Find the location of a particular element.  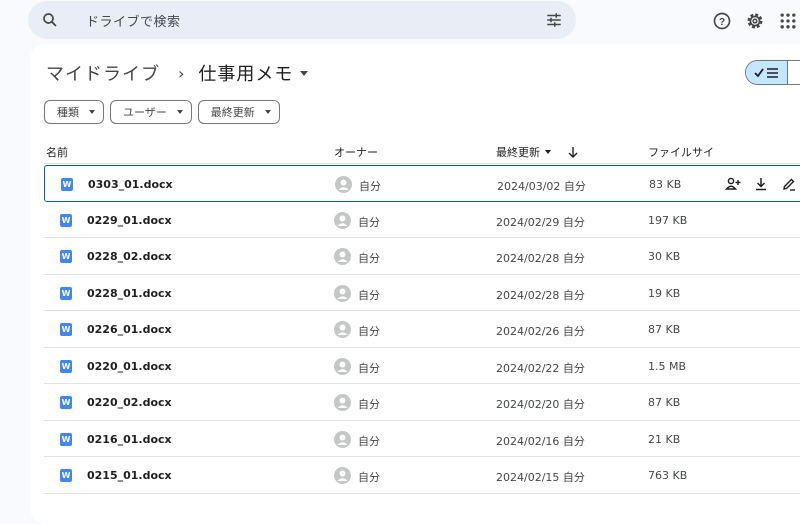

filter-people-label: ユーザー is located at coordinates (145, 112).